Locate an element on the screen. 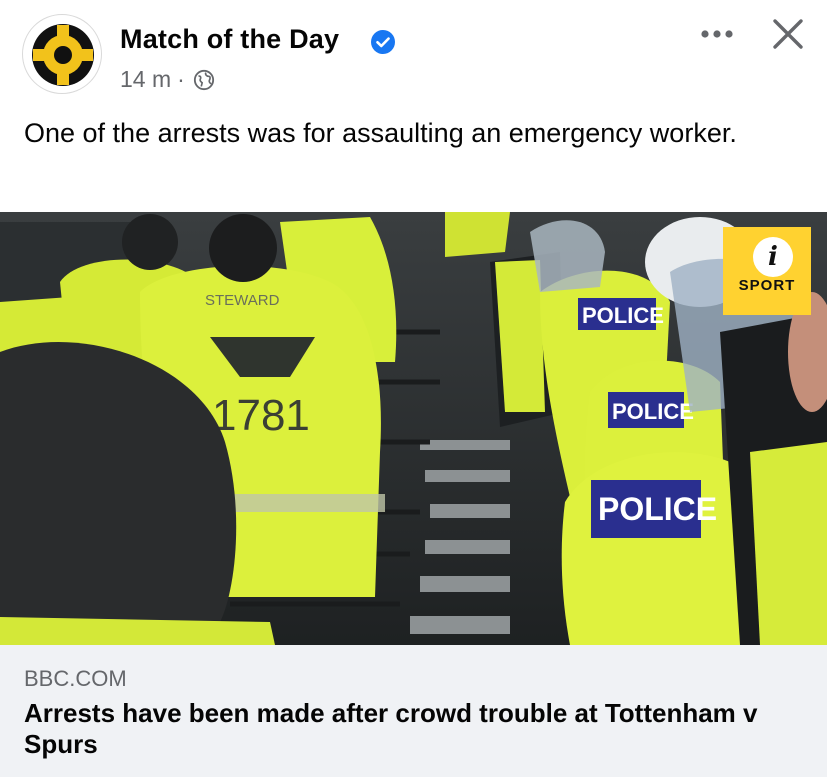  badge-sport-text: SPORT is located at coordinates (767, 285).